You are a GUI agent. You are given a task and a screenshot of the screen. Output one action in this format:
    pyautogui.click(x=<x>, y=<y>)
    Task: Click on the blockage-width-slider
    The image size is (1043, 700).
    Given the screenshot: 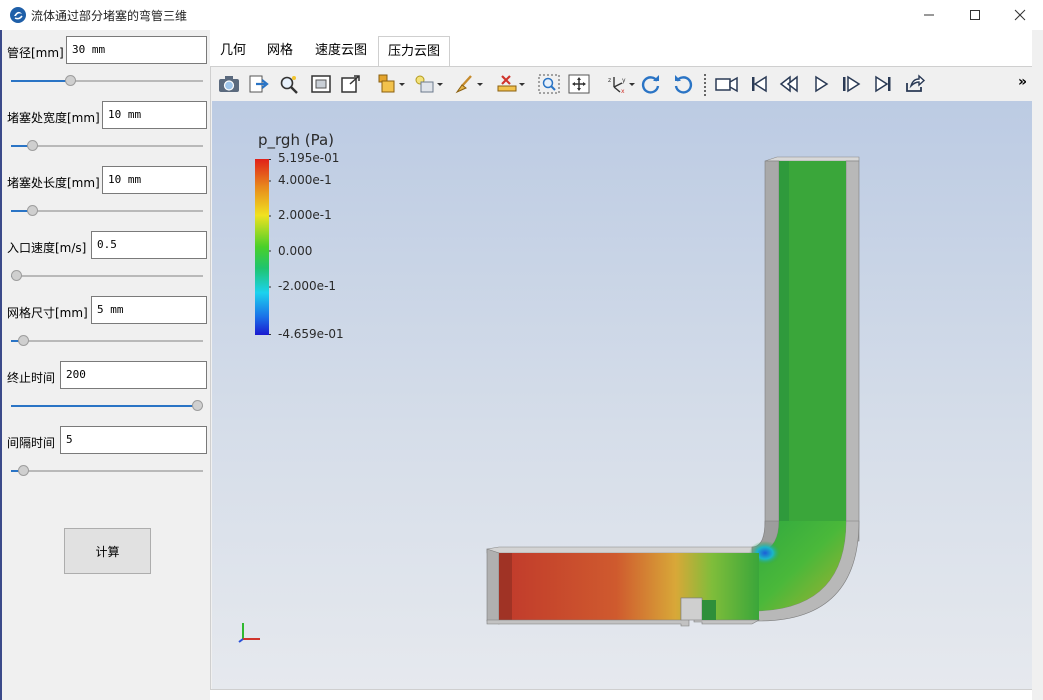 What is the action you would take?
    pyautogui.click(x=107, y=146)
    